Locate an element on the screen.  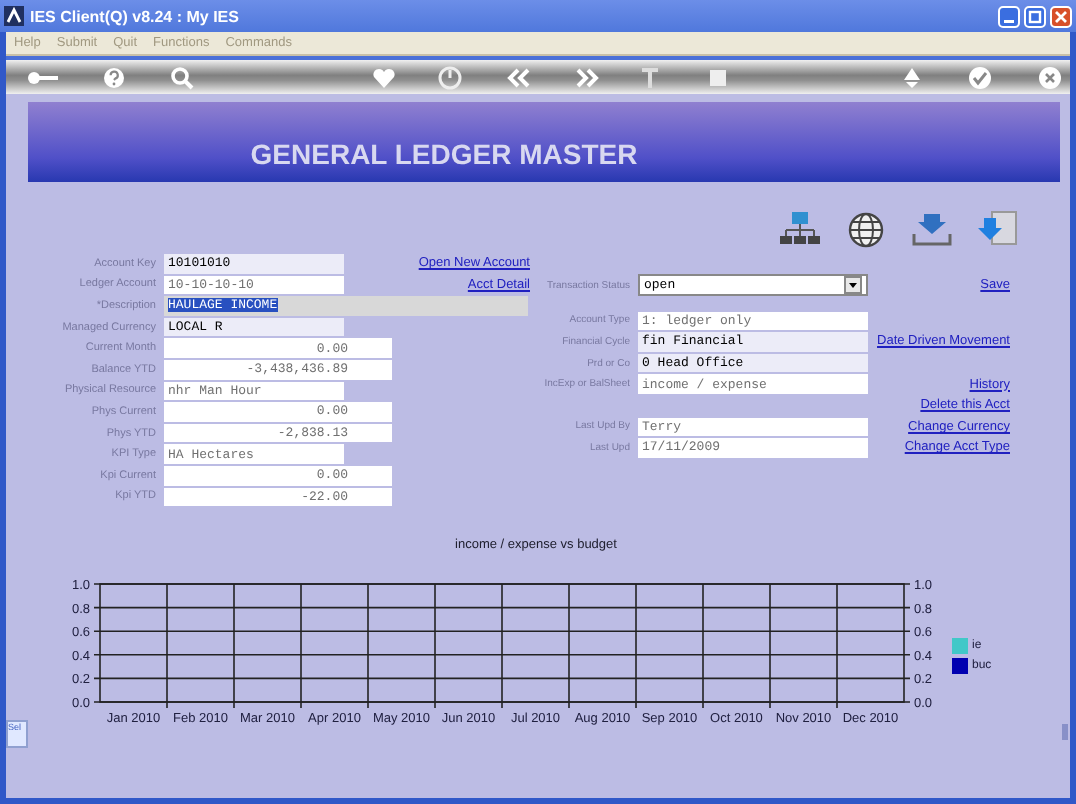
download-icon is located at coordinates (932, 229).